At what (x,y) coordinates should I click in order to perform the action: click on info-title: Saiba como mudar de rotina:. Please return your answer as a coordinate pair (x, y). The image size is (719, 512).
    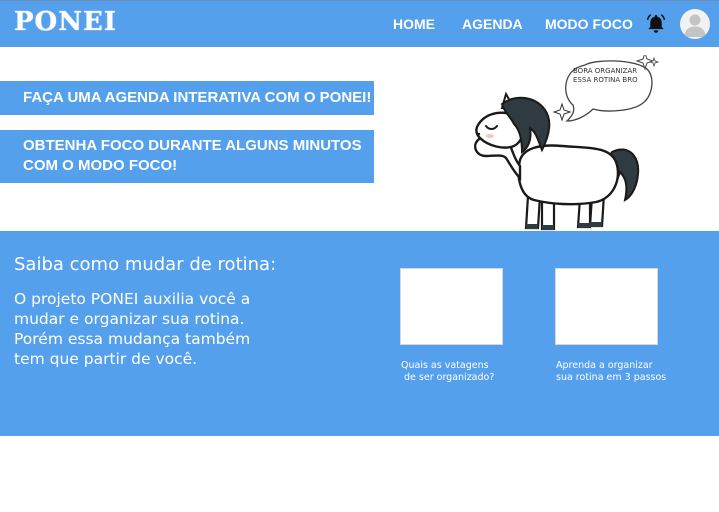
    Looking at the image, I should click on (145, 264).